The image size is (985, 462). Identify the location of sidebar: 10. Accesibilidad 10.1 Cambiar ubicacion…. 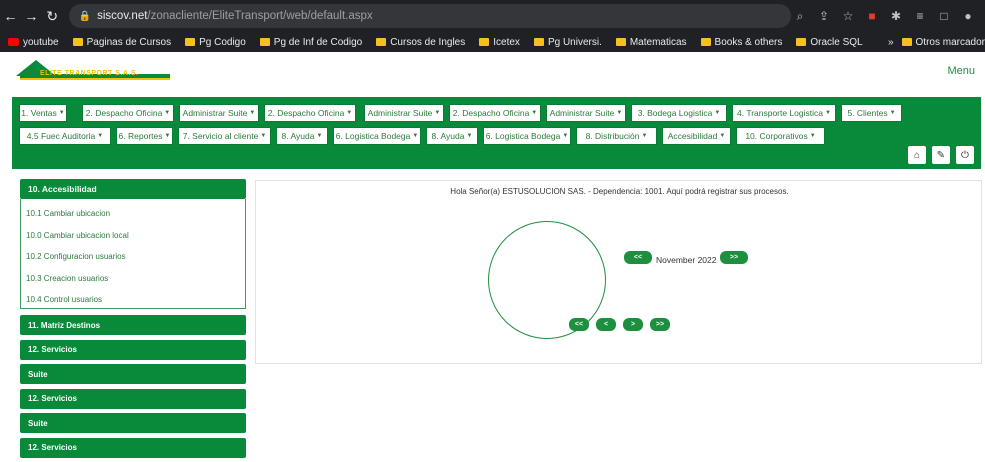
(133, 320).